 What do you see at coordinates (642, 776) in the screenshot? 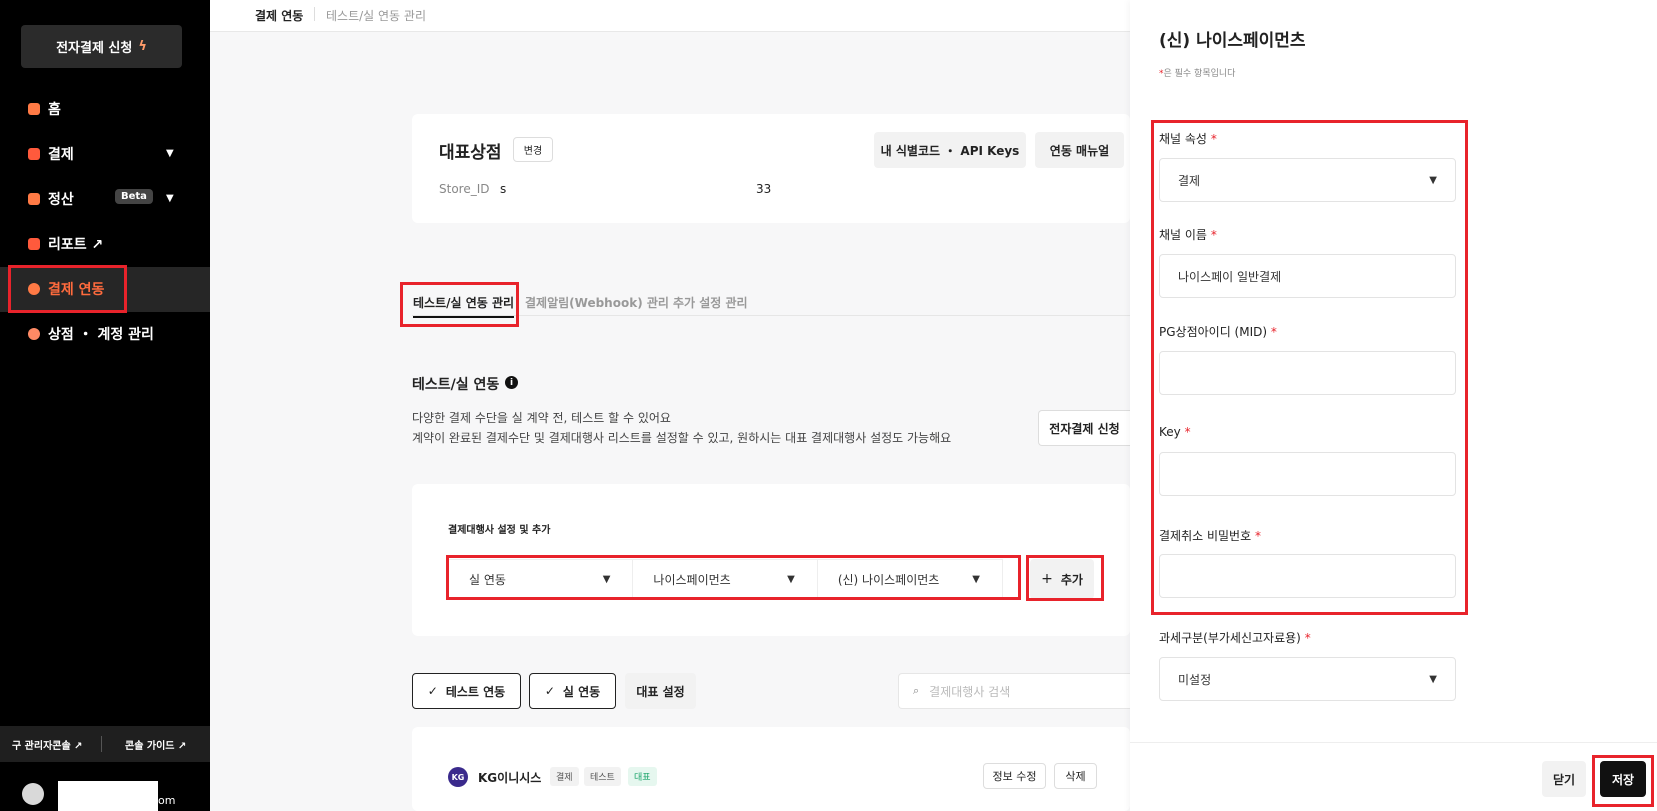
I see `tag-default: 대표` at bounding box center [642, 776].